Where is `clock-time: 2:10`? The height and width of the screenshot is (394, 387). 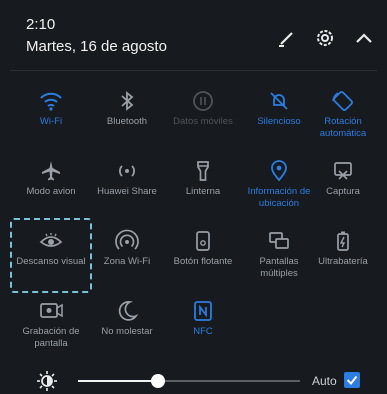
clock-time: 2:10 is located at coordinates (41, 24).